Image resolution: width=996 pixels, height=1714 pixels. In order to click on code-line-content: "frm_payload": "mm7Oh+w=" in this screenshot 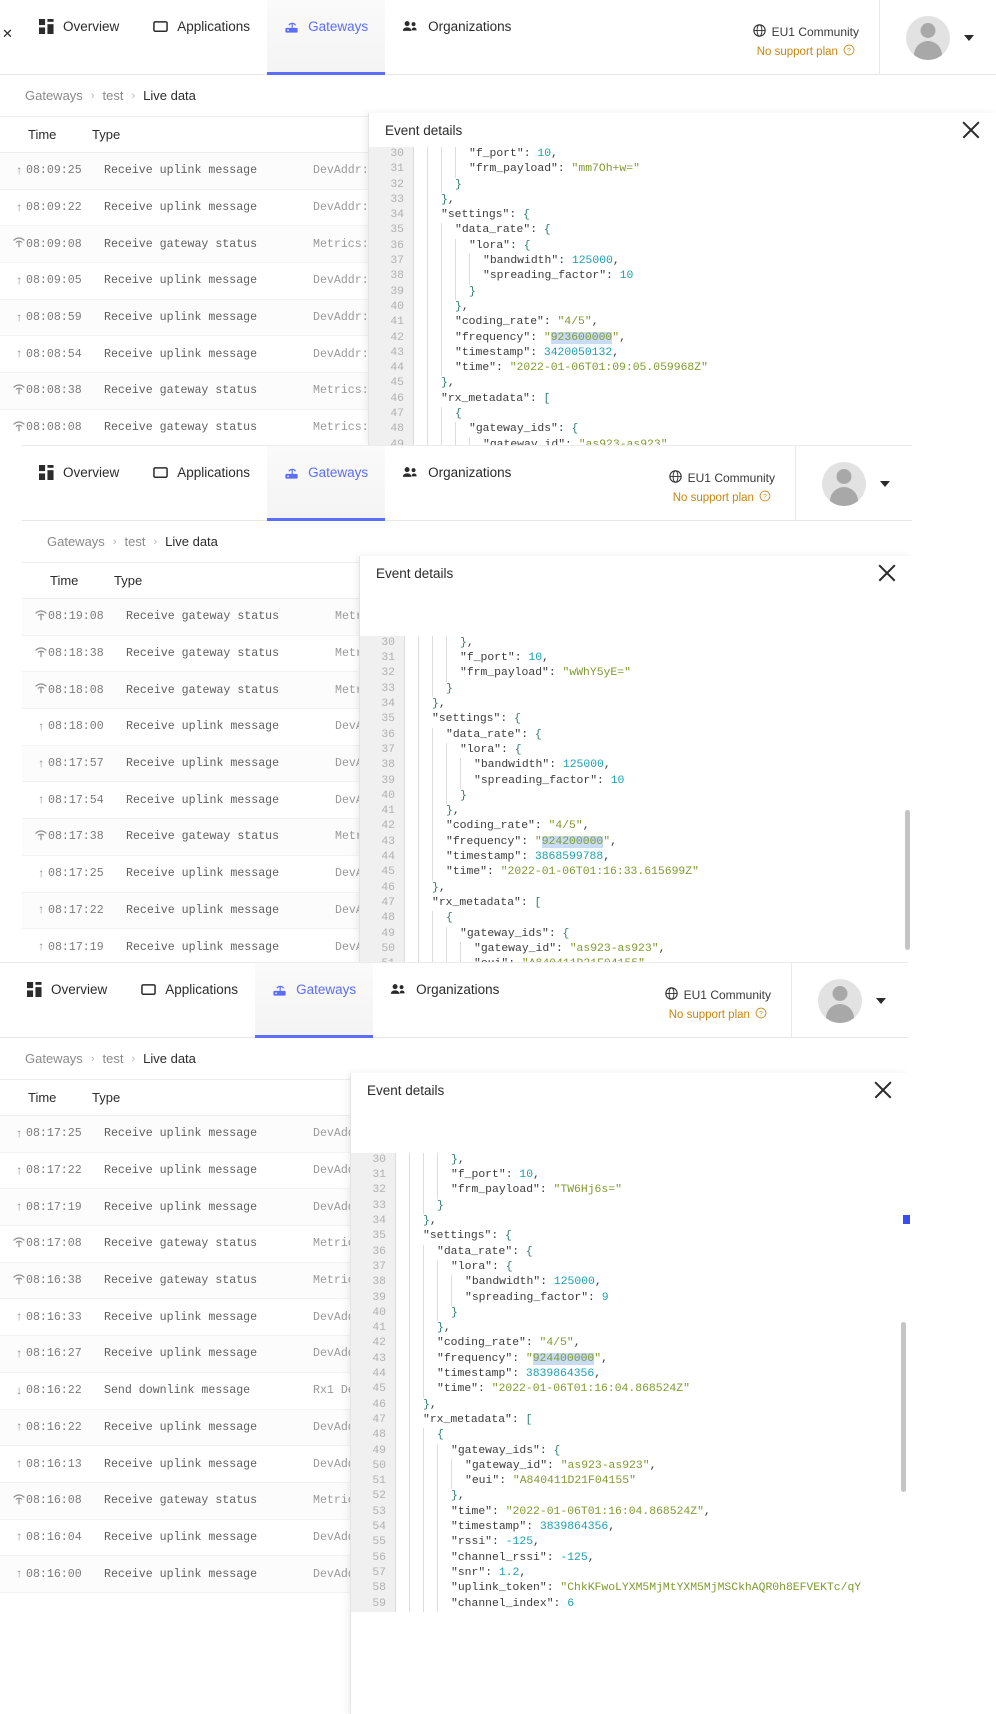, I will do `click(526, 170)`.